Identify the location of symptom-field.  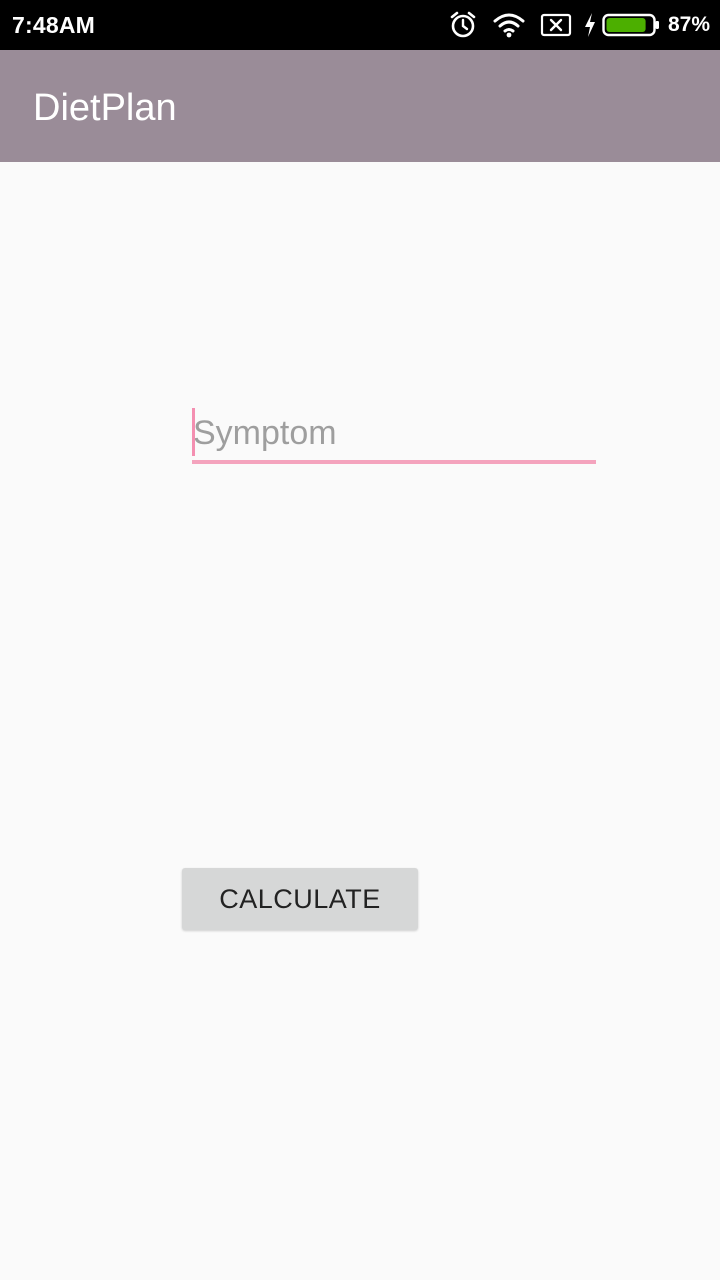
(394, 435).